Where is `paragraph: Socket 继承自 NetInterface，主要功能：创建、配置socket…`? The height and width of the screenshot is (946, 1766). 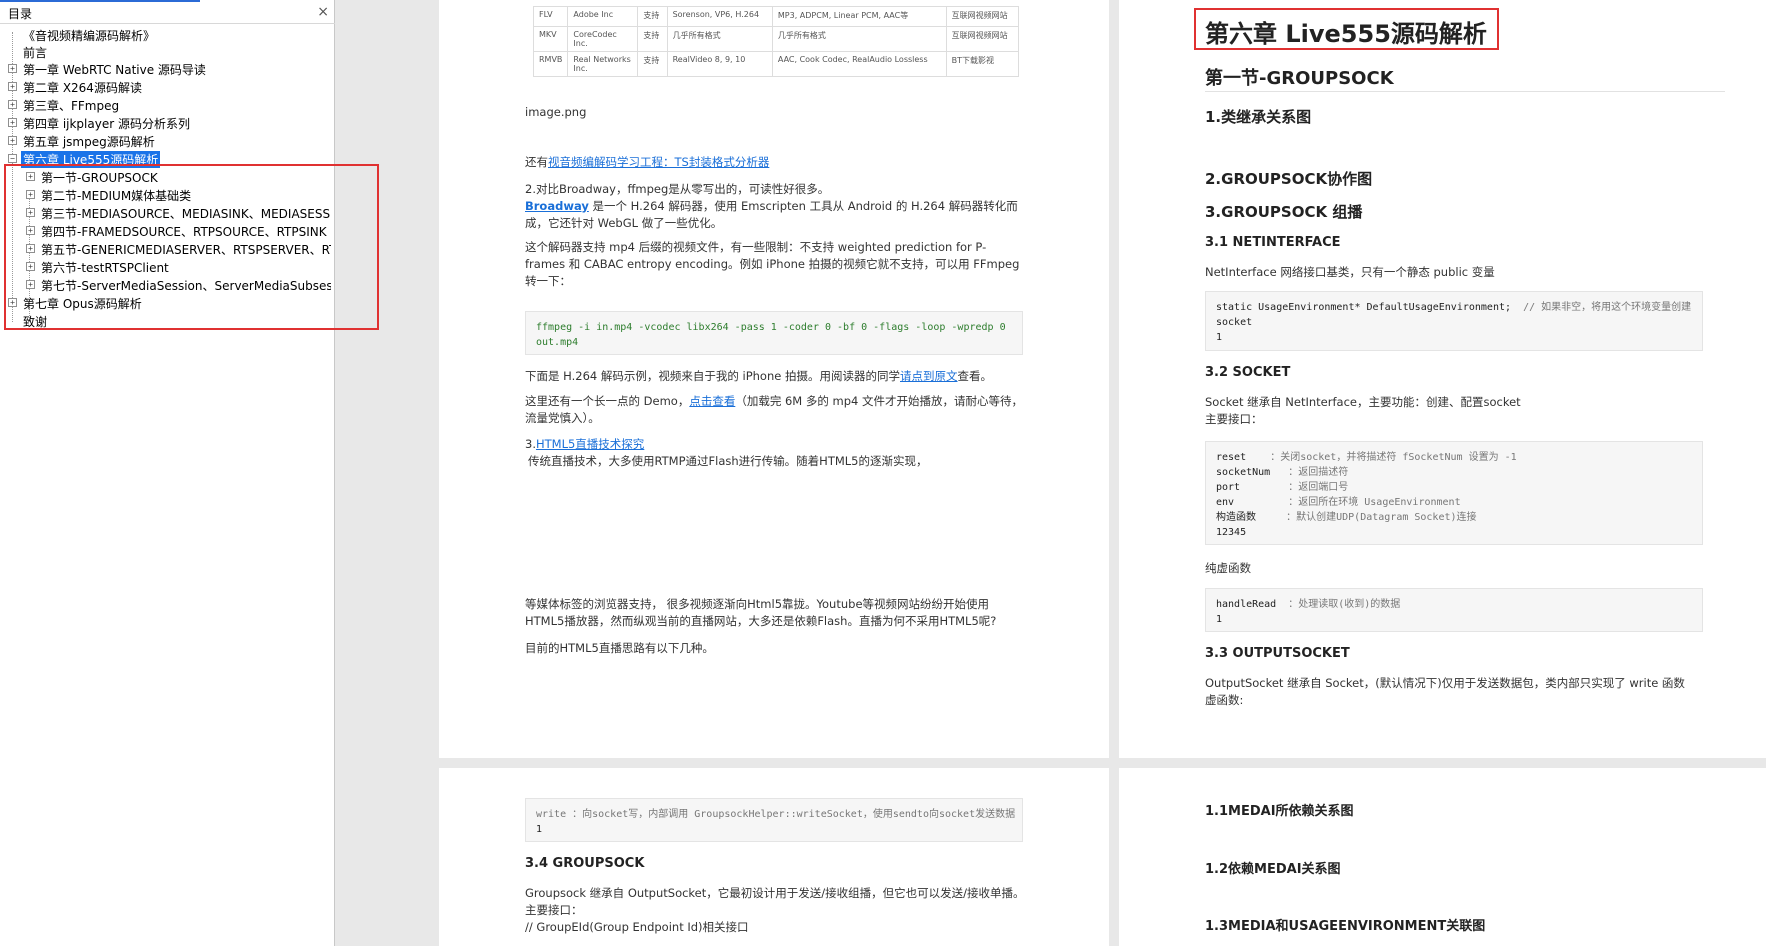 paragraph: Socket 继承自 NetInterface，主要功能：创建、配置socket… is located at coordinates (1363, 410).